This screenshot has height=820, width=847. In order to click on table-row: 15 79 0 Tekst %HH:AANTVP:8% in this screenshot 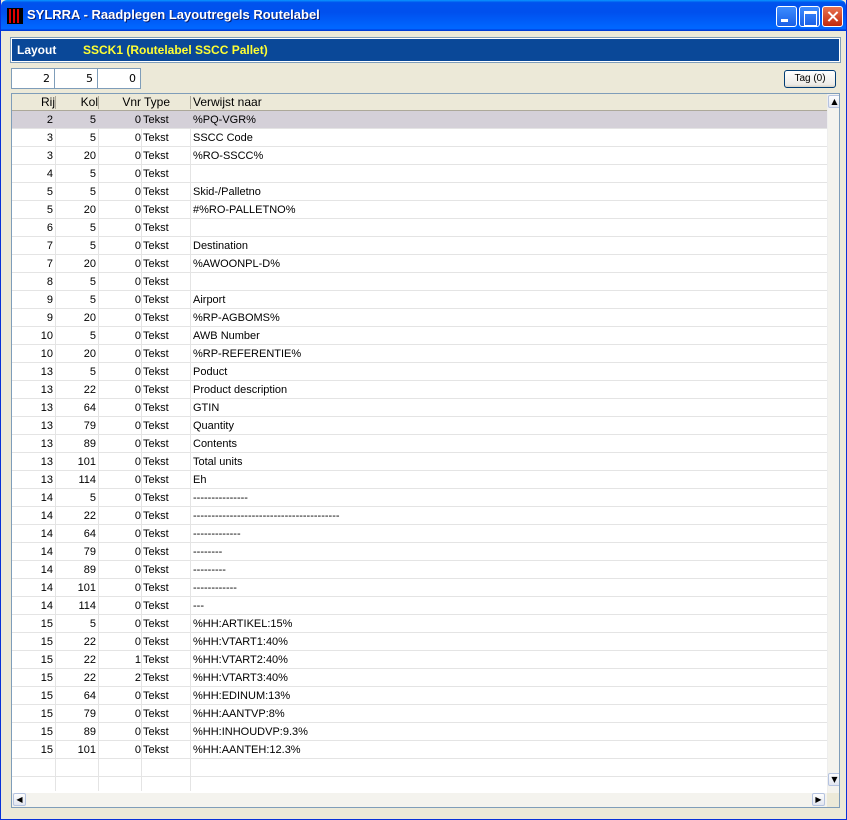, I will do `click(419, 714)`.